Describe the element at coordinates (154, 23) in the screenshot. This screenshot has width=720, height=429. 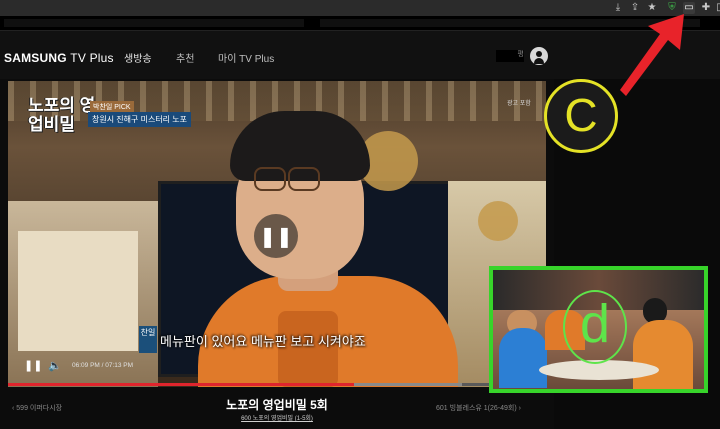
I see `bookmark-placeholder` at that location.